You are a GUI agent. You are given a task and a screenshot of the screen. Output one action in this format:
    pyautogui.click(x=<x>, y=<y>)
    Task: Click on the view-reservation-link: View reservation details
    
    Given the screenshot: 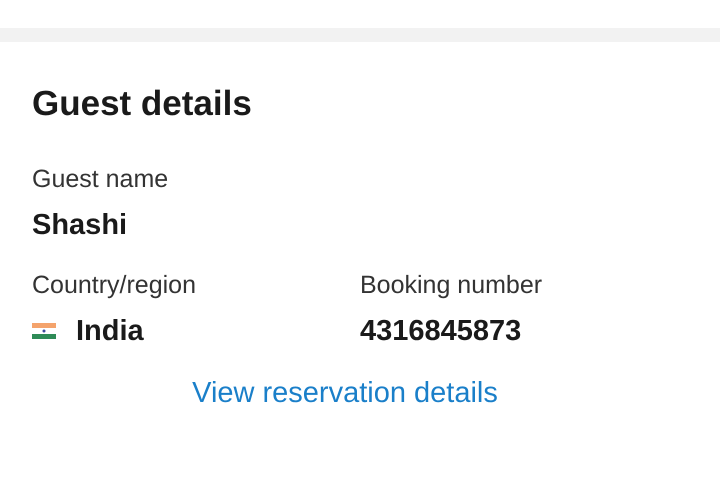 What is the action you would take?
    pyautogui.click(x=345, y=393)
    